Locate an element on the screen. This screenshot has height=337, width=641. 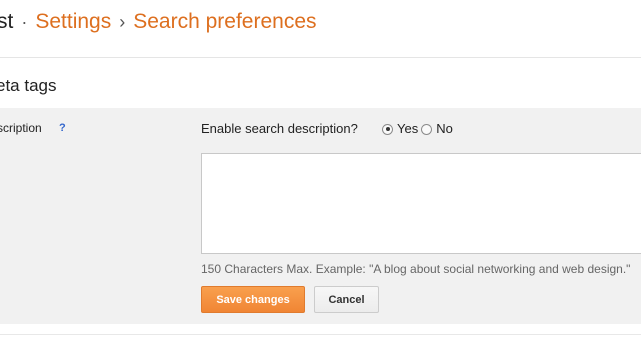
yes-radio is located at coordinates (387, 129).